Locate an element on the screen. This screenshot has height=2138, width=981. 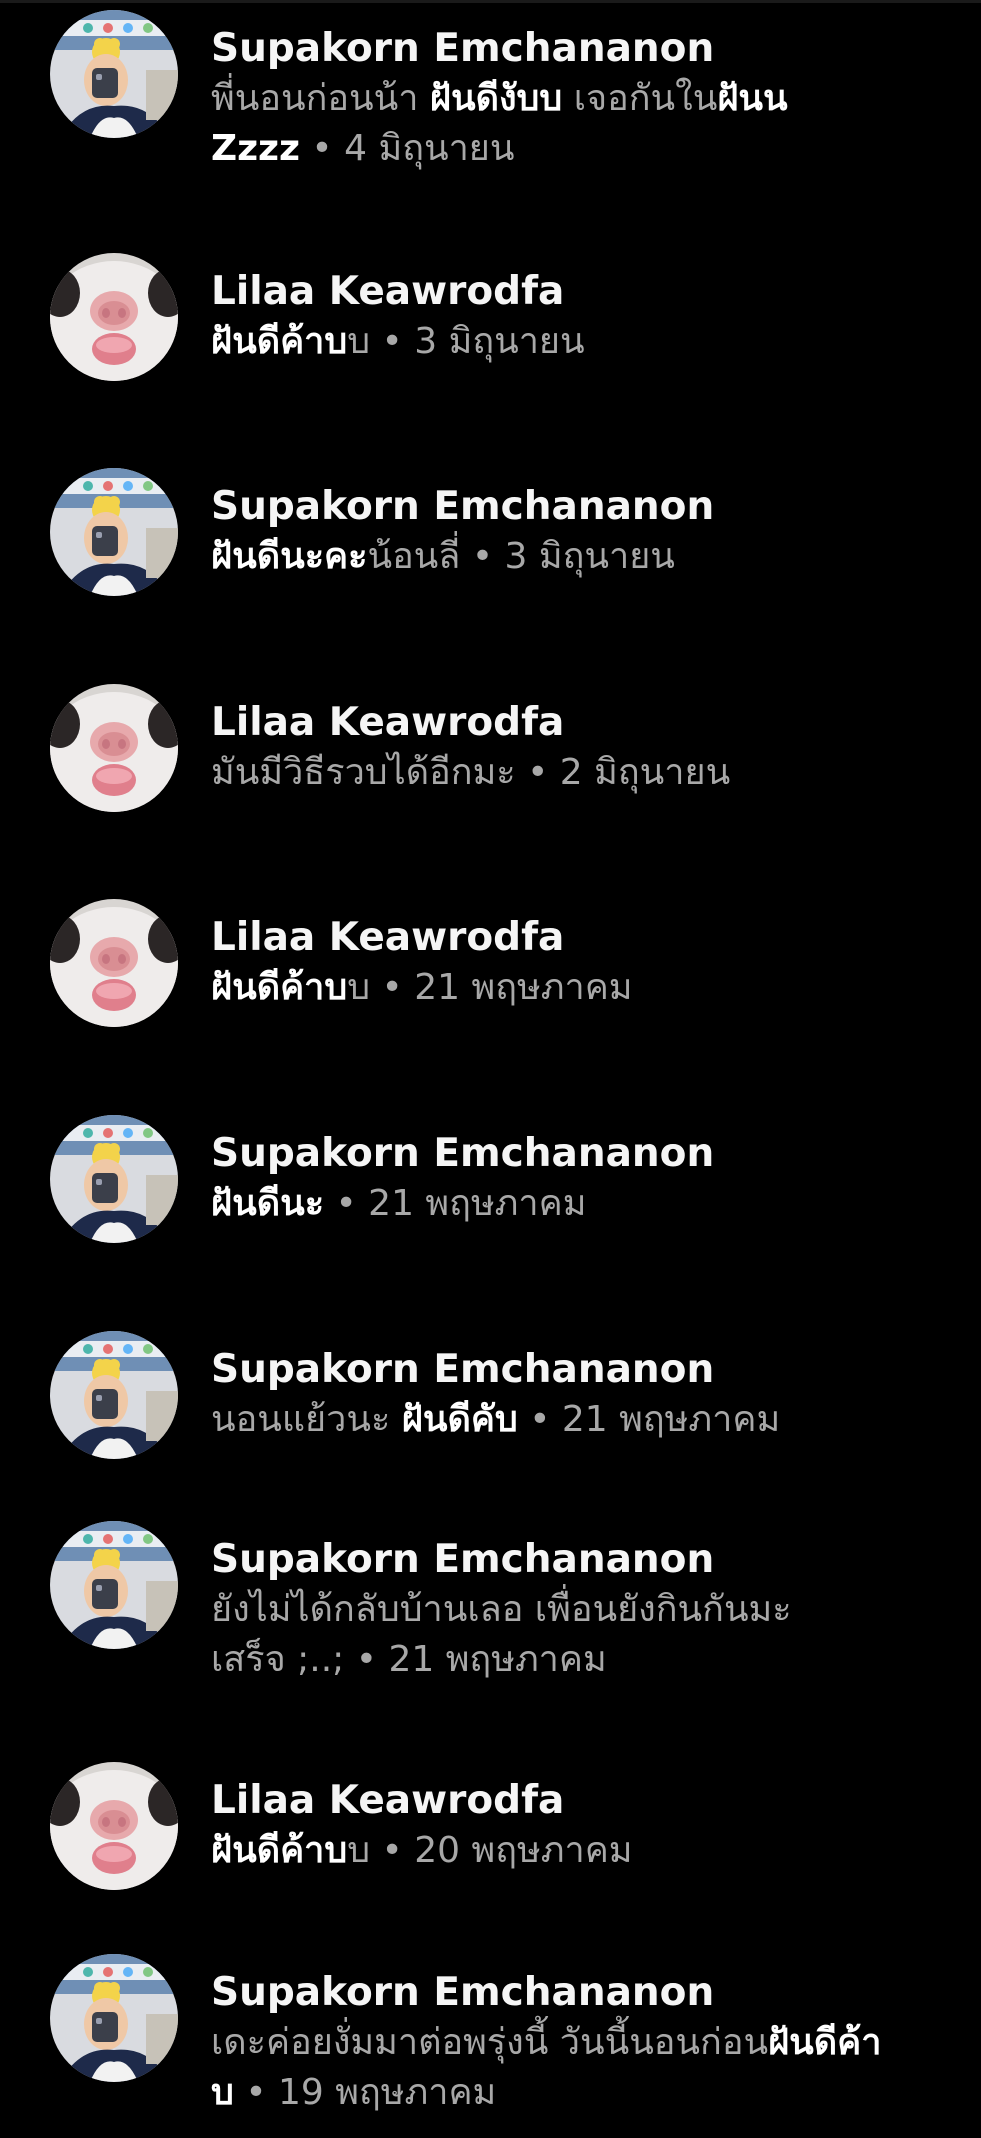
read-text: น้อนลี่ is located at coordinates (414, 556).